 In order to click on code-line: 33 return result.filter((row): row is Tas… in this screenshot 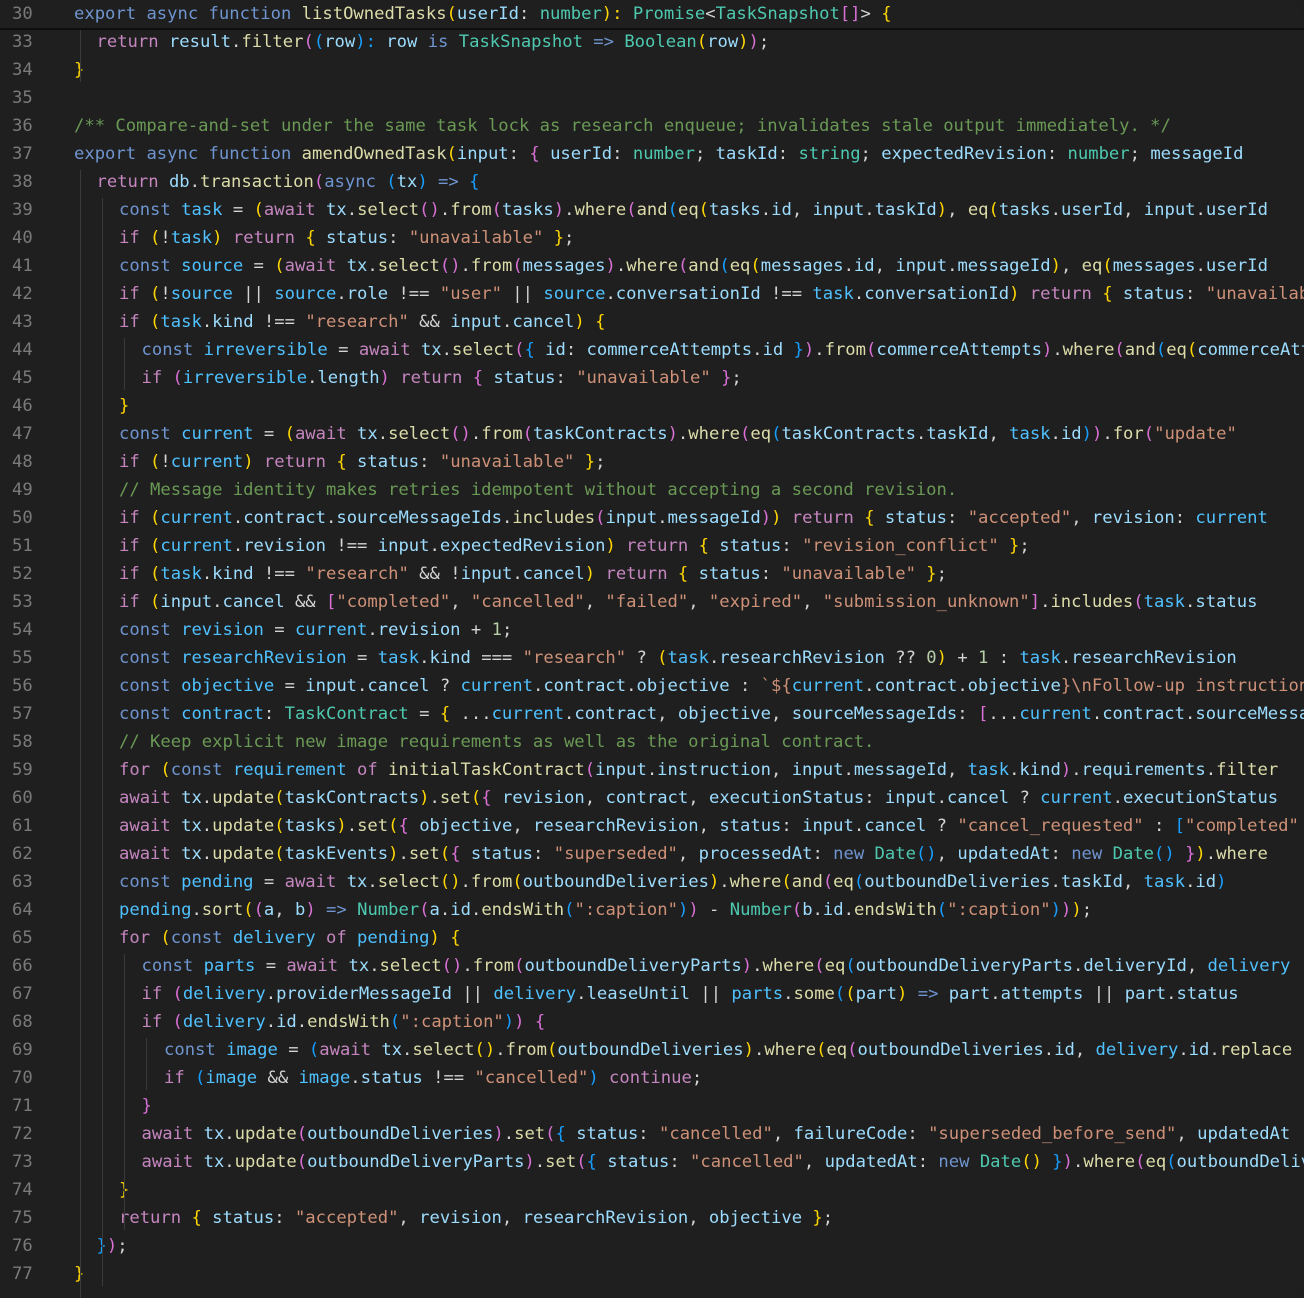, I will do `click(652, 42)`.